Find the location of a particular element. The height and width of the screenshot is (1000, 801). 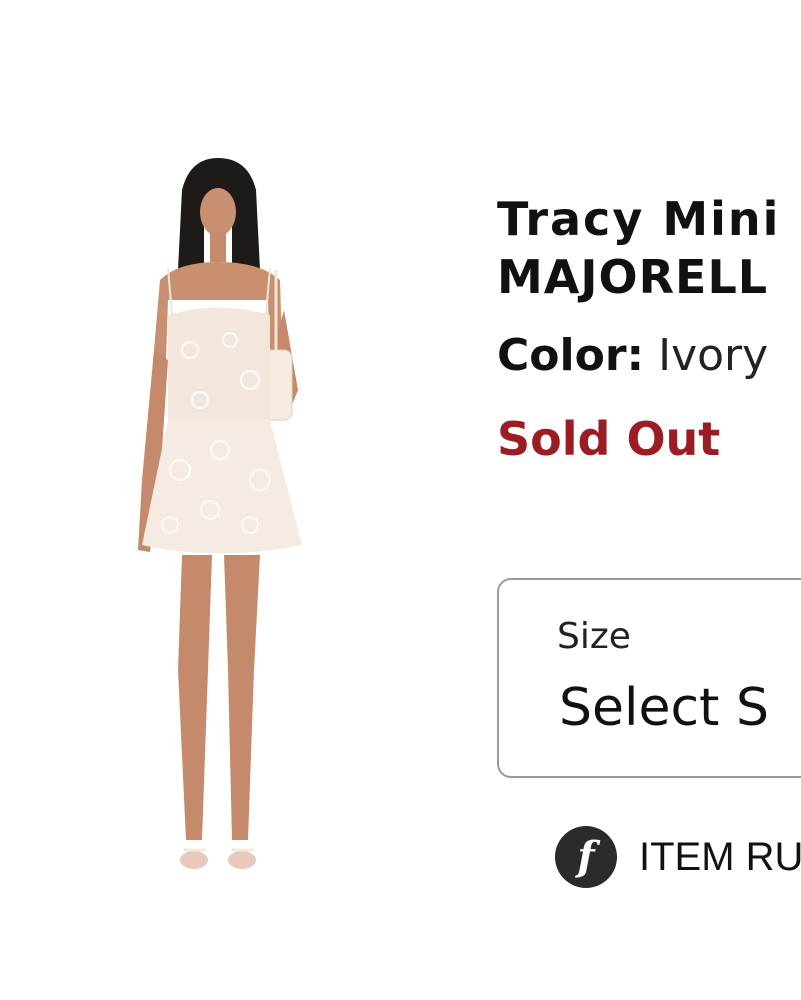

color-label: Color: is located at coordinates (571, 355).